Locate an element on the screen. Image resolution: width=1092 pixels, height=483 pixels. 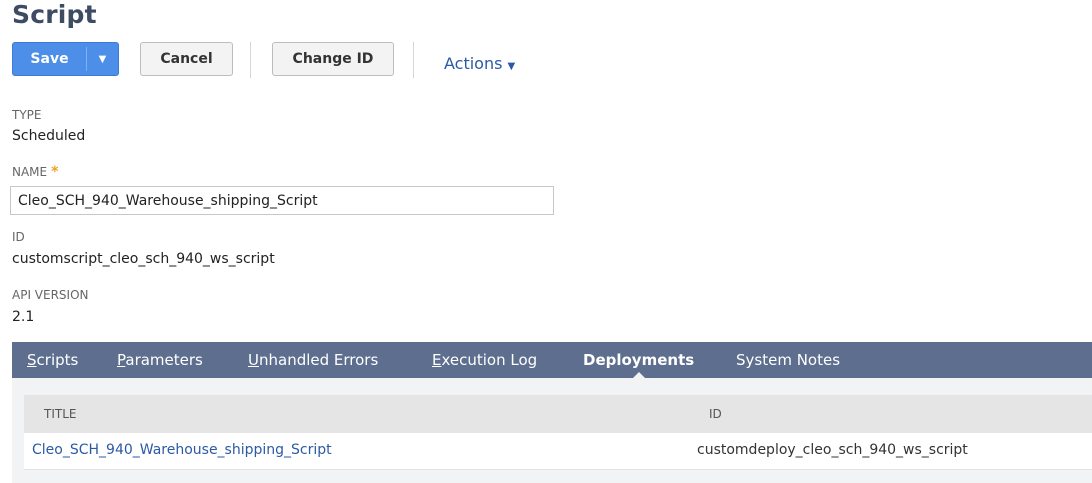
tab-deployments-label: Deployments is located at coordinates (639, 360).